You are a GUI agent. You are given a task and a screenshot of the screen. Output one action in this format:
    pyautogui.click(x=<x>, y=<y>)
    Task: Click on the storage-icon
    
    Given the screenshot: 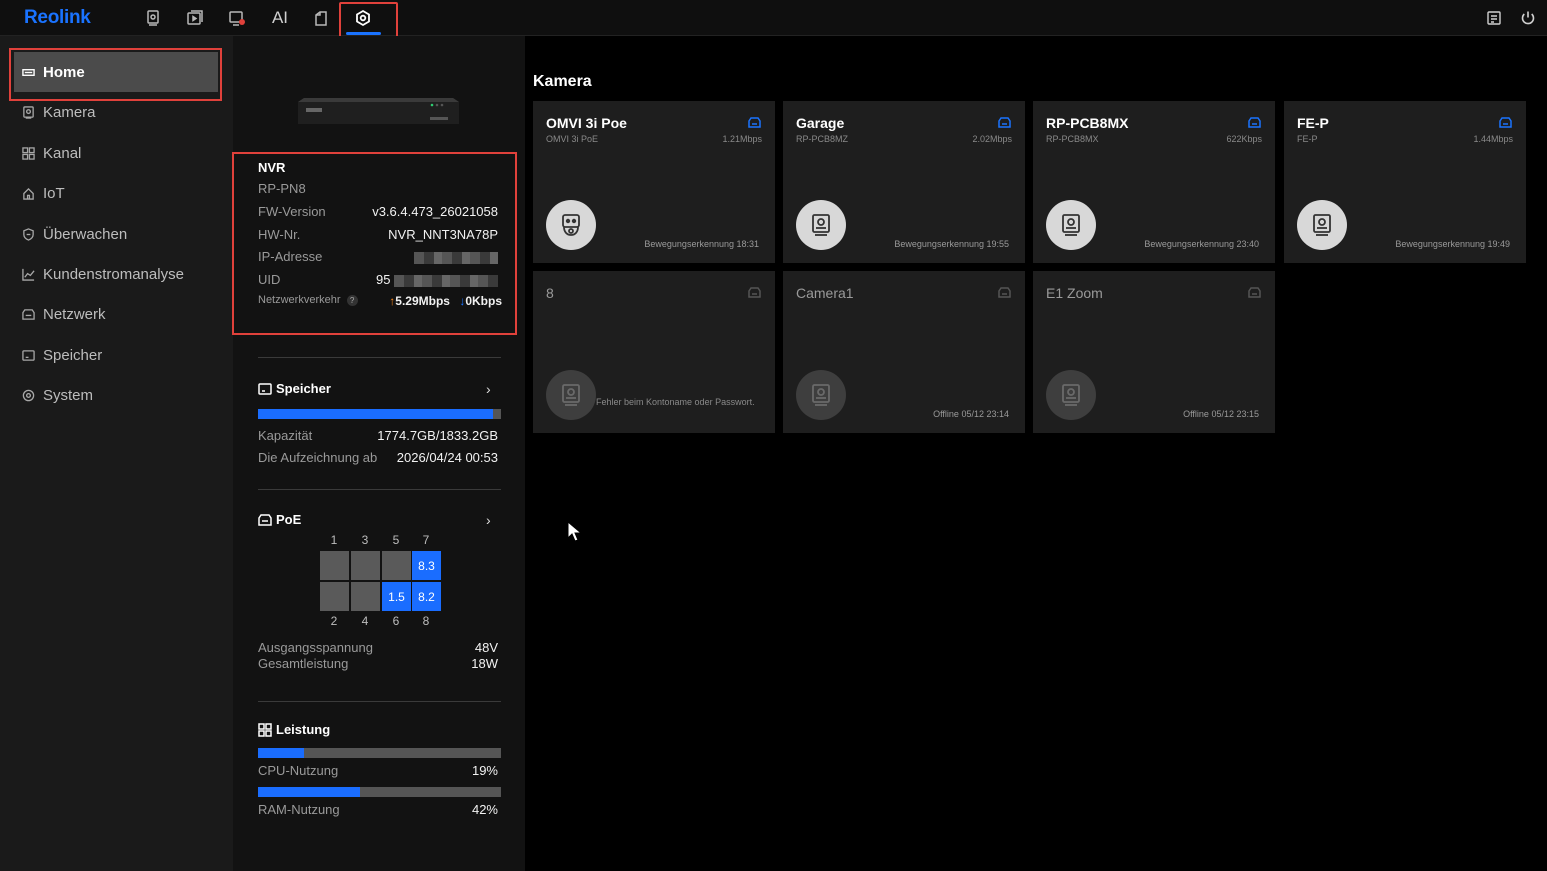 What is the action you would take?
    pyautogui.click(x=265, y=388)
    